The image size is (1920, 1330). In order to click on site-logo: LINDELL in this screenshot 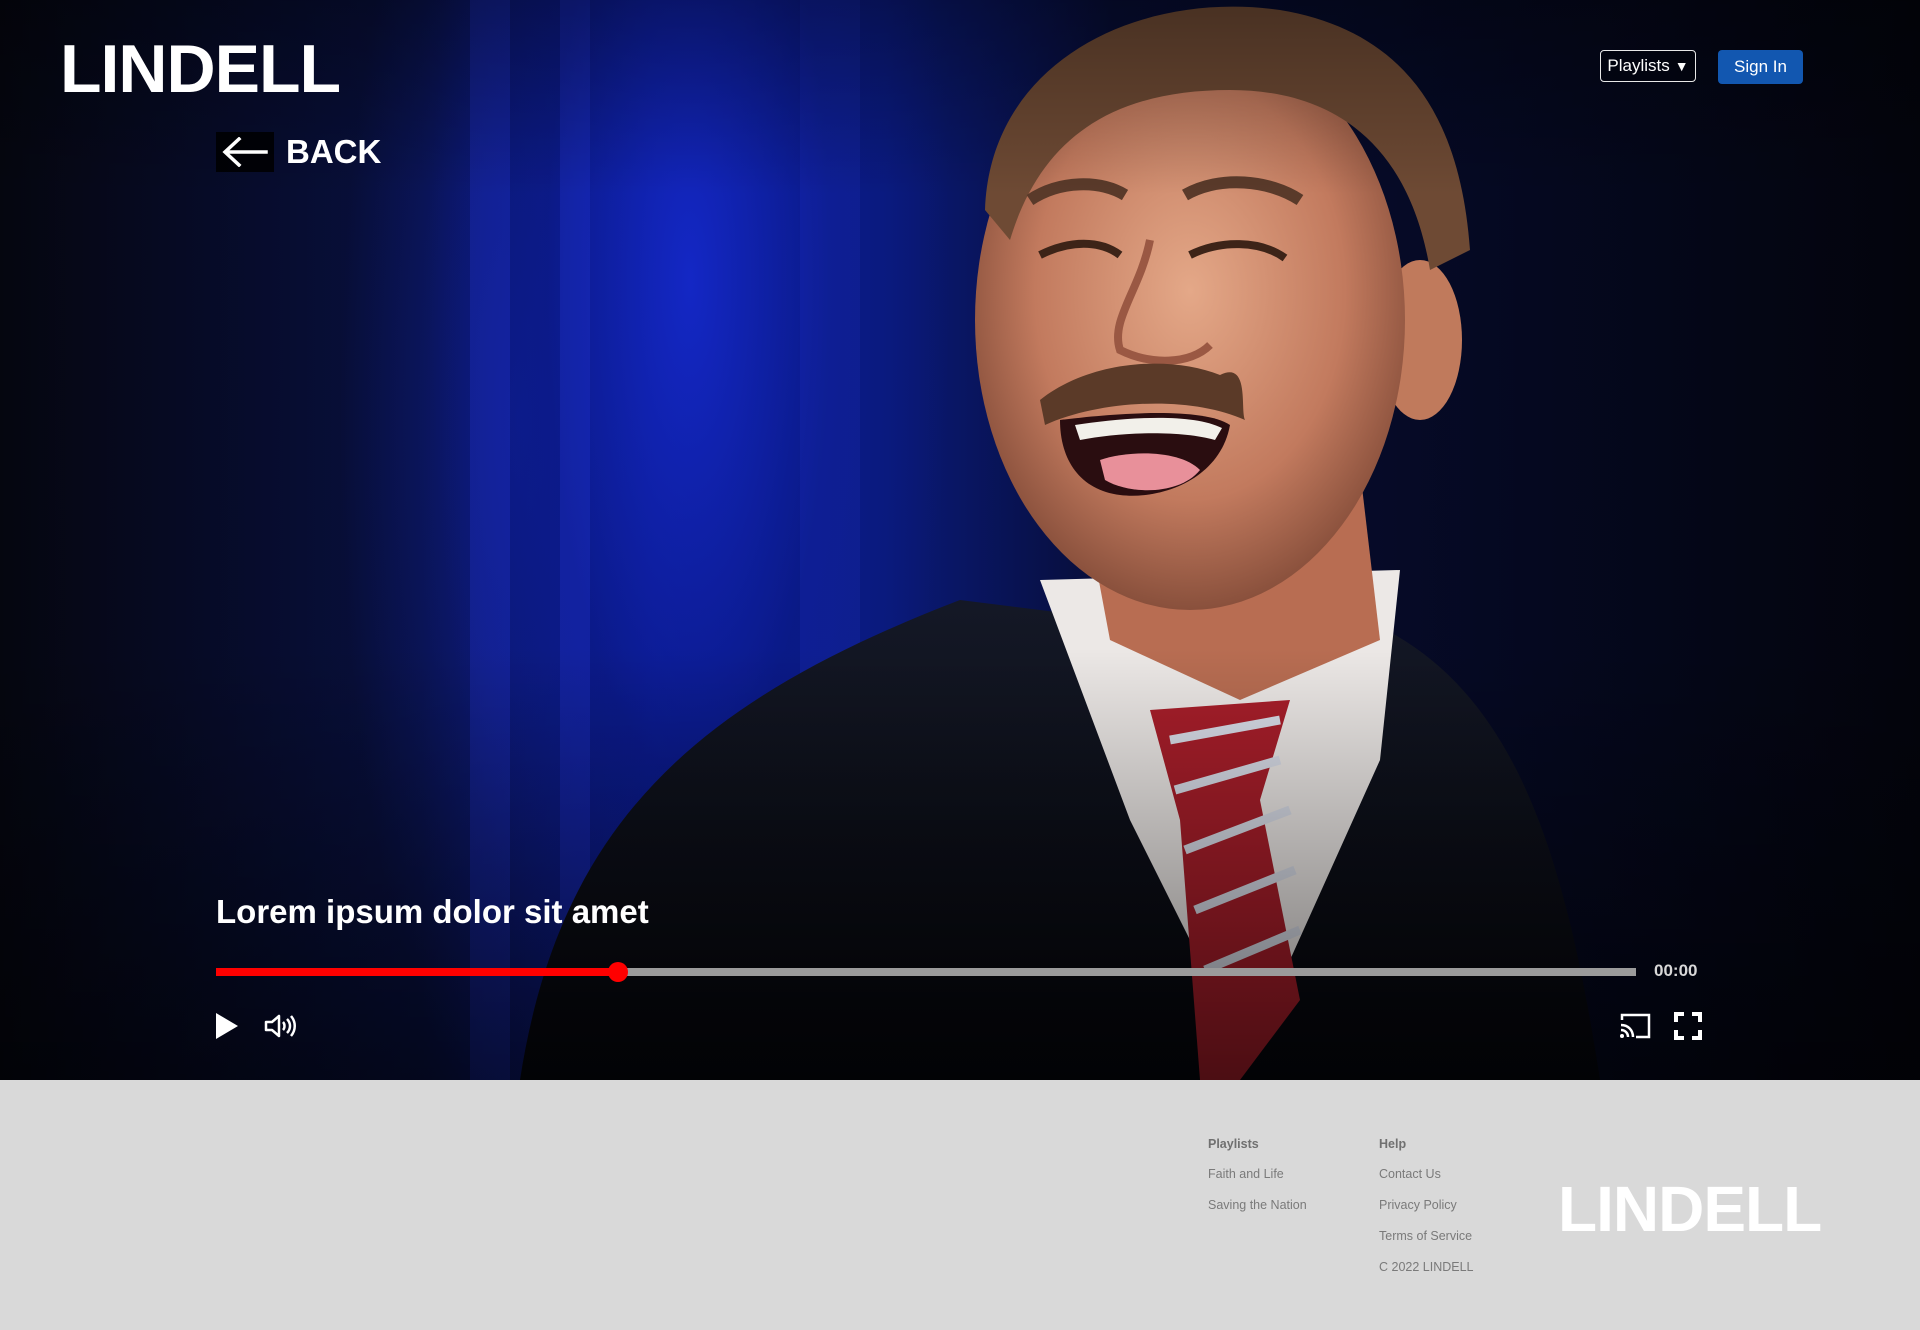, I will do `click(200, 69)`.